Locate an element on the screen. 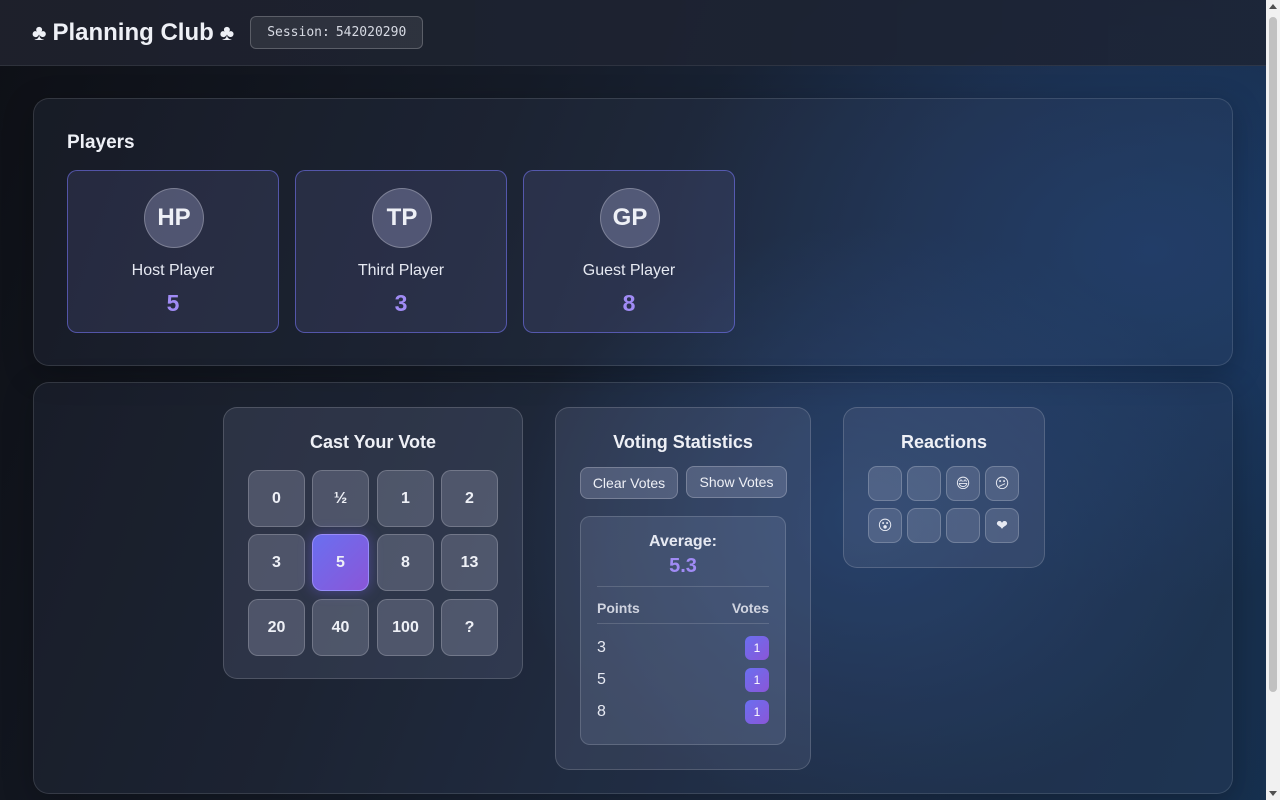 The width and height of the screenshot is (1280, 800). clear-votes-button: Clear Votes is located at coordinates (629, 483).